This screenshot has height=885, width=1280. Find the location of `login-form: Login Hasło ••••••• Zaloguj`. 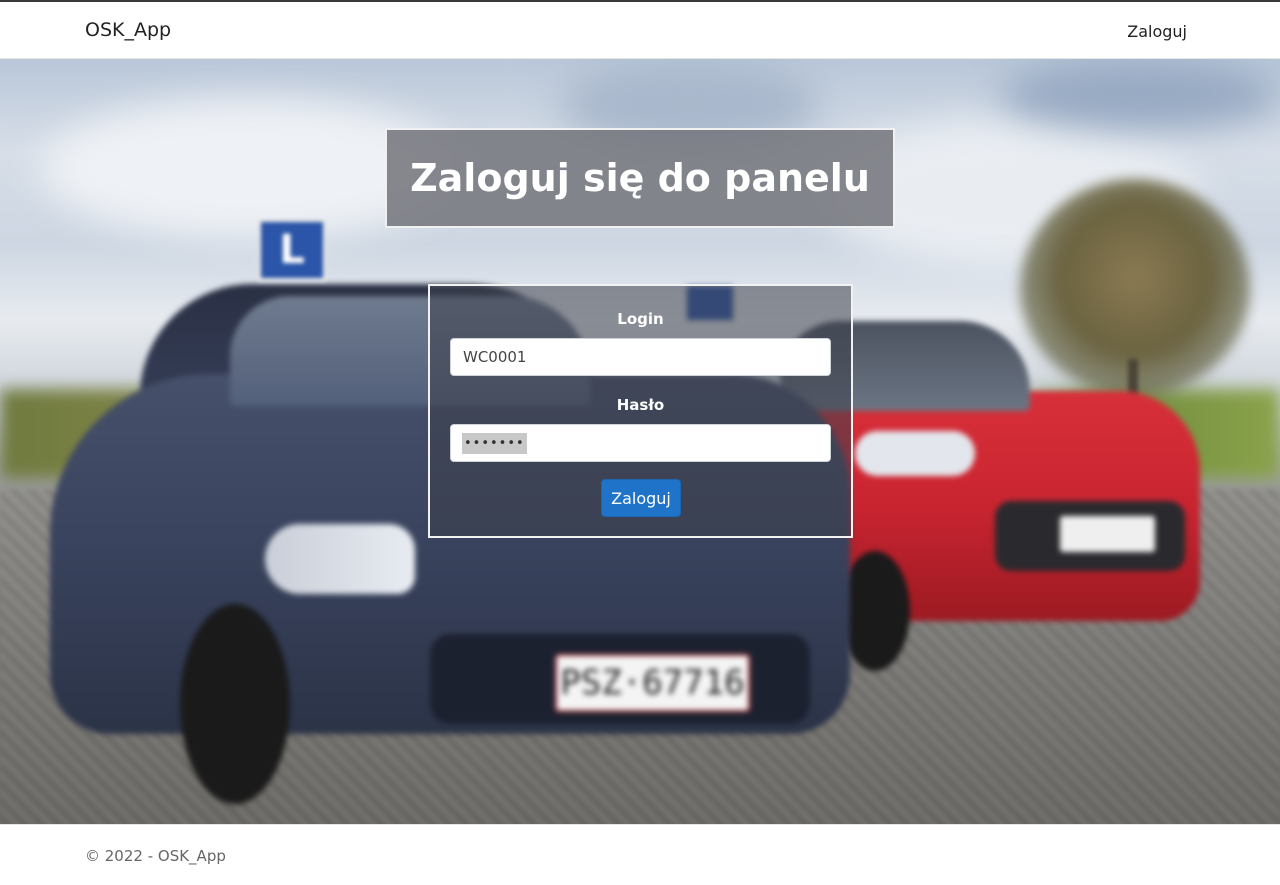

login-form: Login Hasło ••••••• Zaloguj is located at coordinates (640, 411).